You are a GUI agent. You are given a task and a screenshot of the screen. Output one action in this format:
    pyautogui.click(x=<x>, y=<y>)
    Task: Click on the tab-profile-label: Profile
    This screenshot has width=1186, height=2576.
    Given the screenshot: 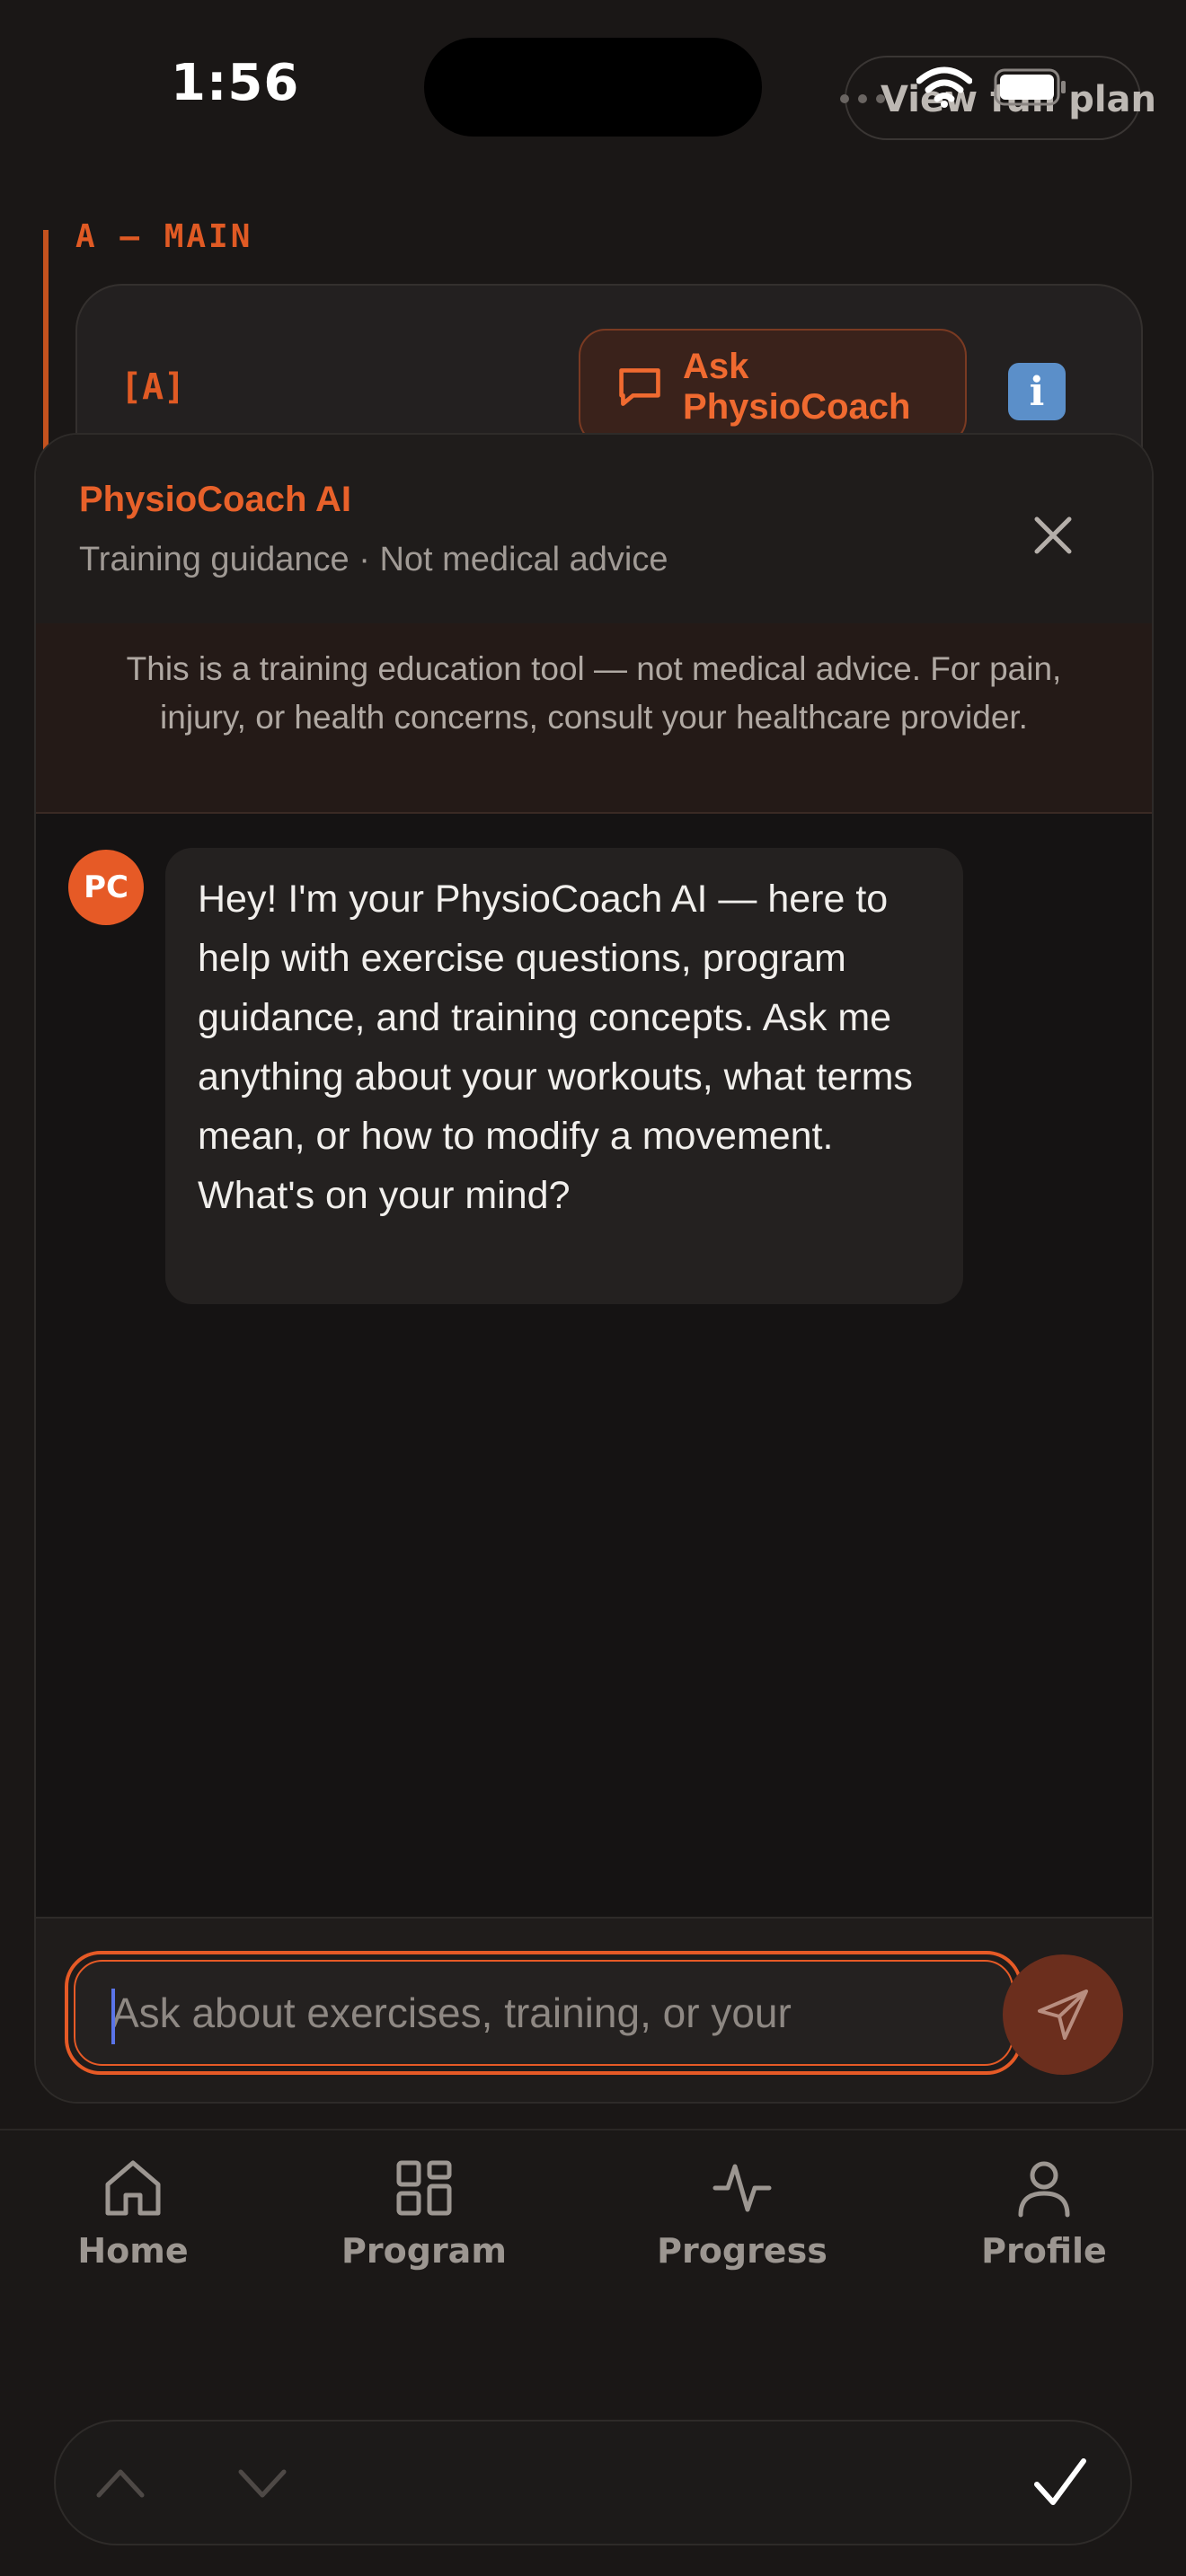 What is the action you would take?
    pyautogui.click(x=1044, y=2251)
    